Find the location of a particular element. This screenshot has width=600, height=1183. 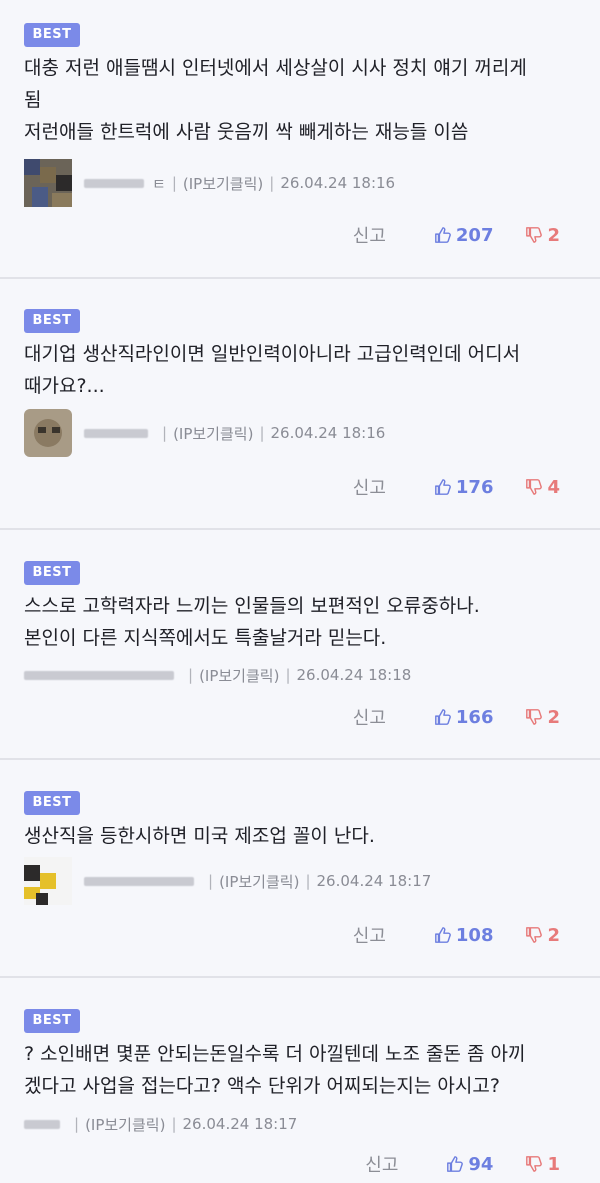

downvote-button: 4 is located at coordinates (542, 487).